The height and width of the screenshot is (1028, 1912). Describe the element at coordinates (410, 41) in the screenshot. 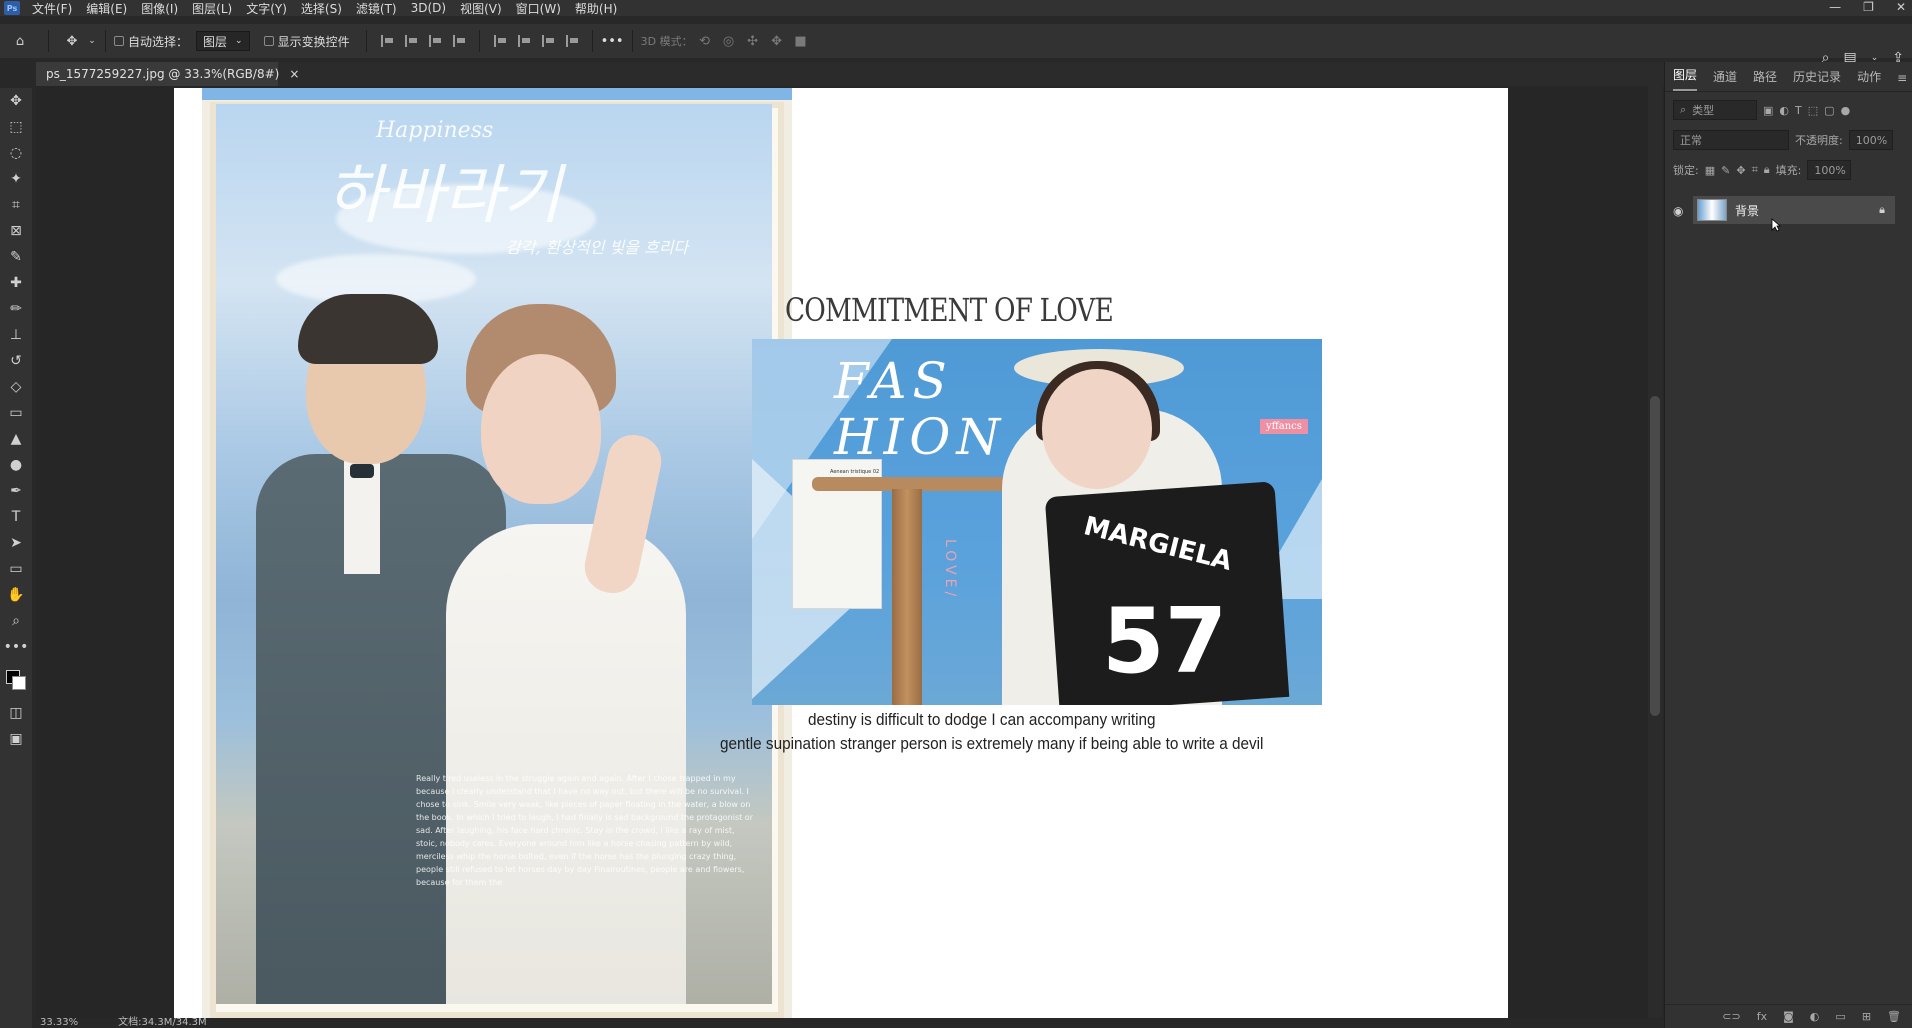

I see `align-hcenter-icon` at that location.